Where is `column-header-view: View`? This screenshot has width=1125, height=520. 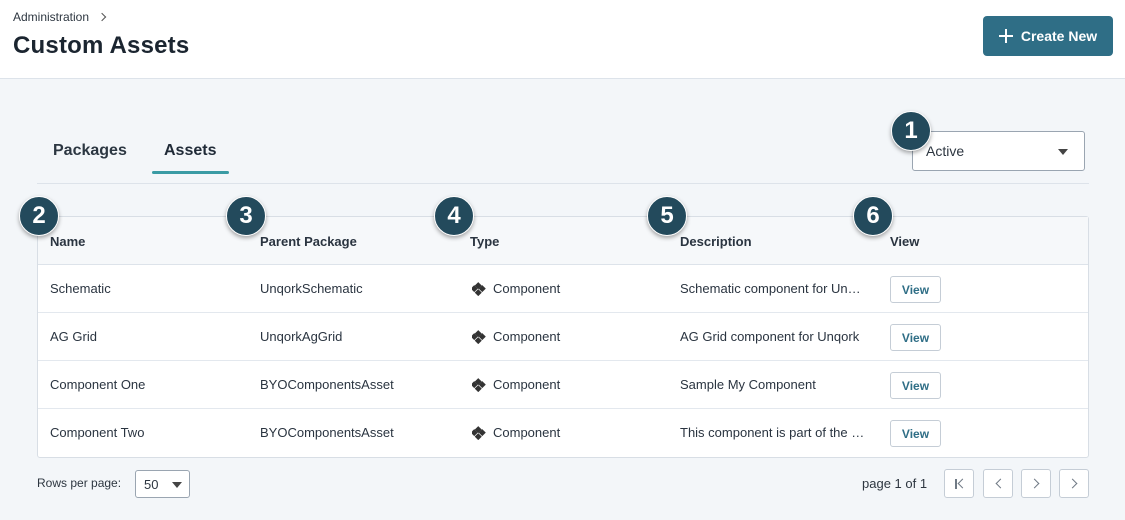 column-header-view: View is located at coordinates (905, 241).